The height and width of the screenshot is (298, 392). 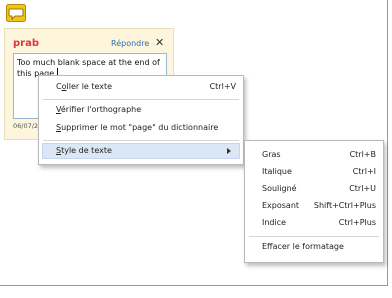 What do you see at coordinates (16, 13) in the screenshot?
I see `comment-bubble-icon` at bounding box center [16, 13].